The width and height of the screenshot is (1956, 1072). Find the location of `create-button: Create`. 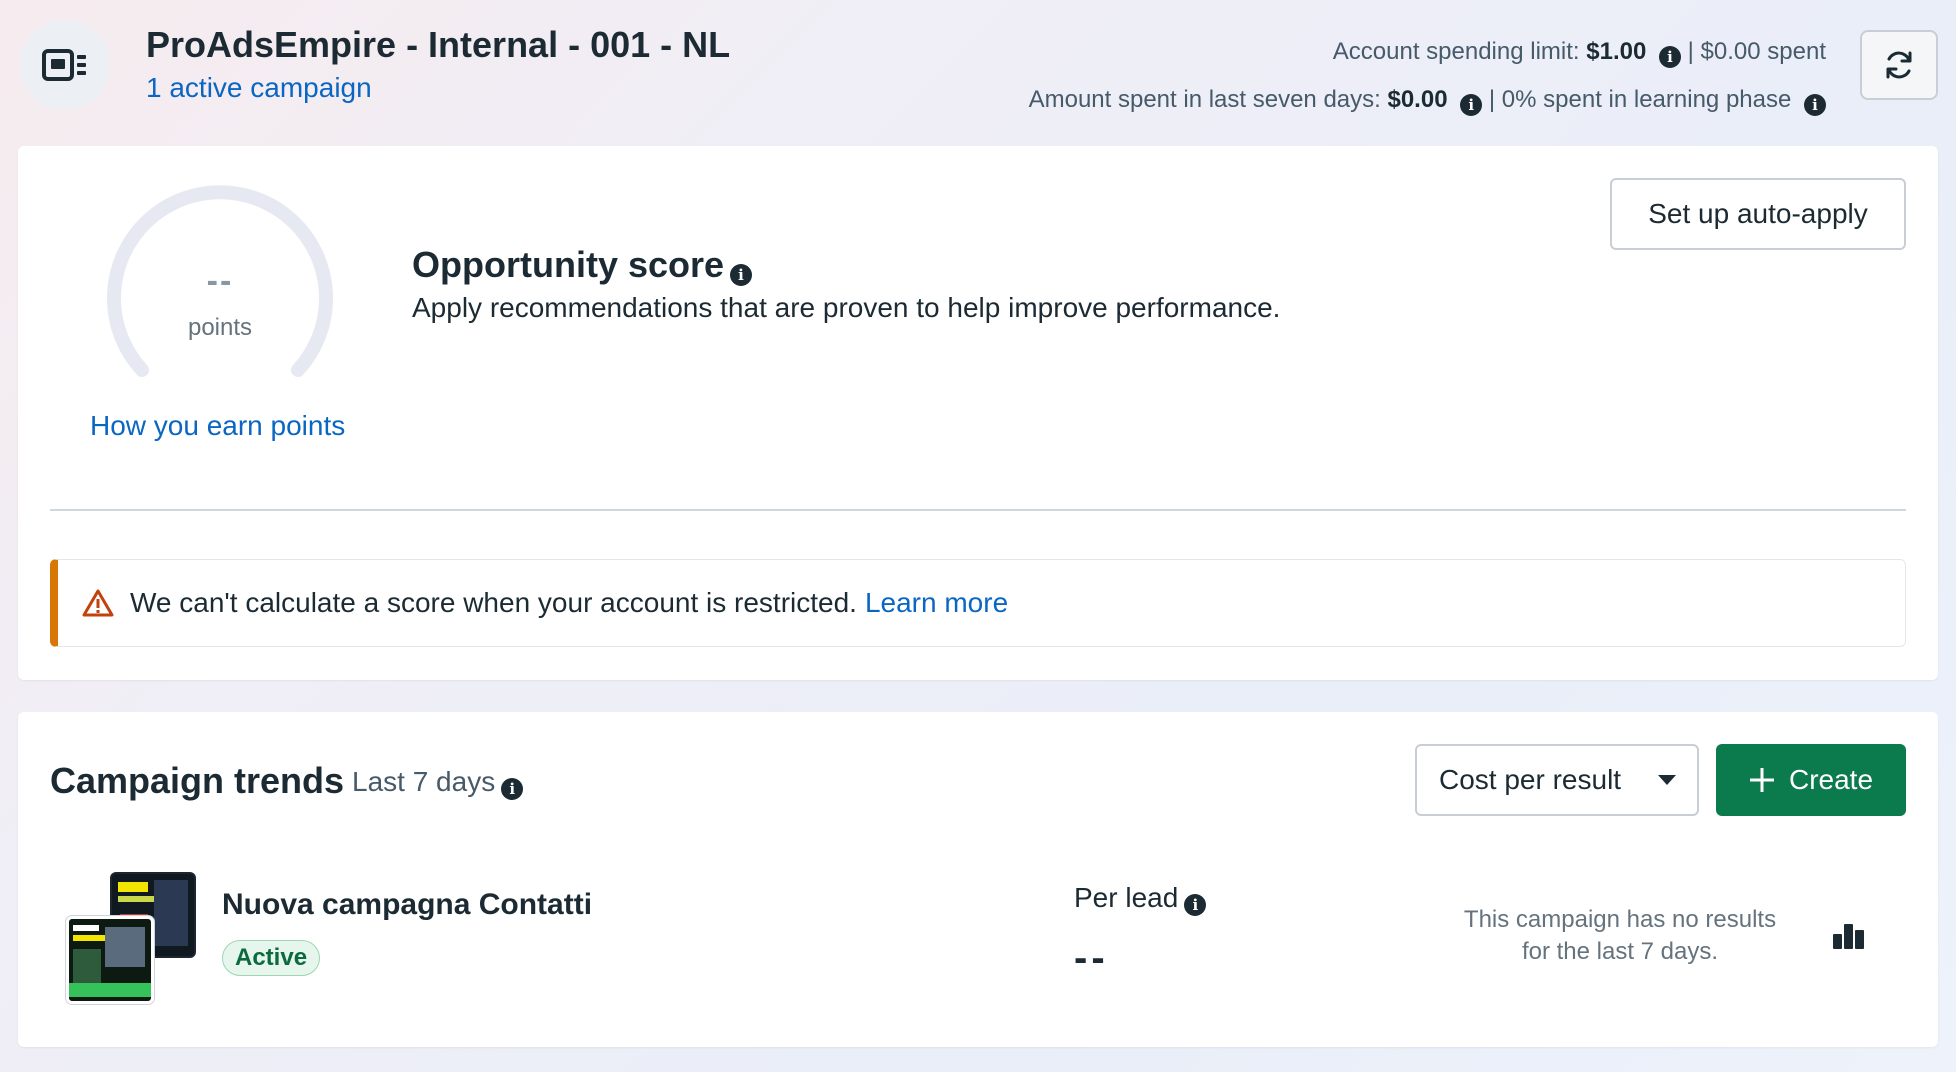

create-button: Create is located at coordinates (1811, 780).